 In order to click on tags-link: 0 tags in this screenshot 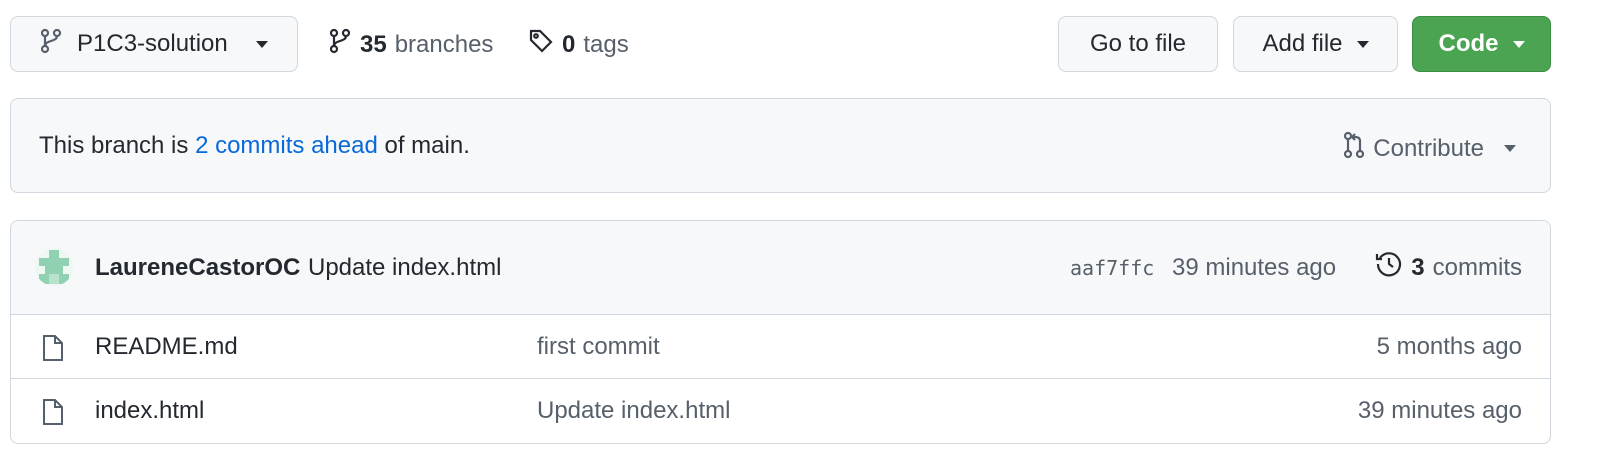, I will do `click(578, 44)`.